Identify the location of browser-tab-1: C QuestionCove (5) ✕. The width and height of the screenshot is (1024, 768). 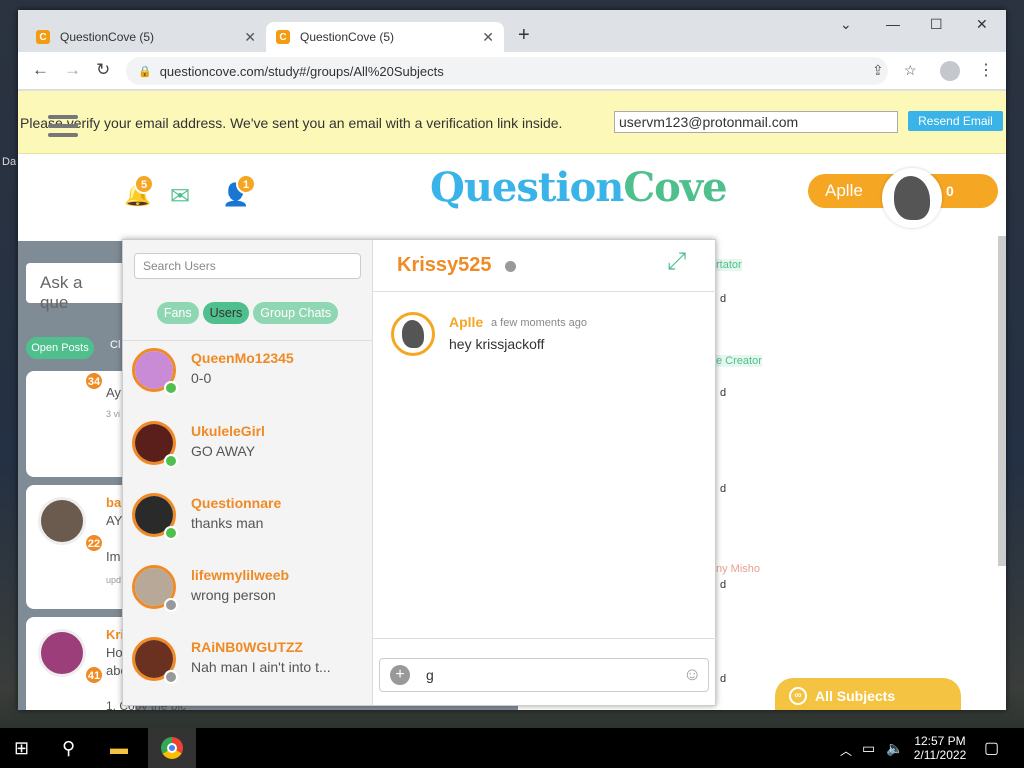
(146, 37).